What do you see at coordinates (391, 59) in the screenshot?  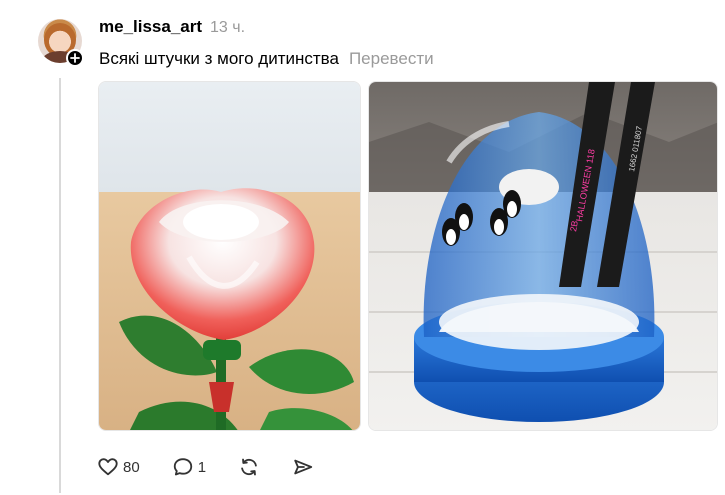 I see `translate-link: Перевести` at bounding box center [391, 59].